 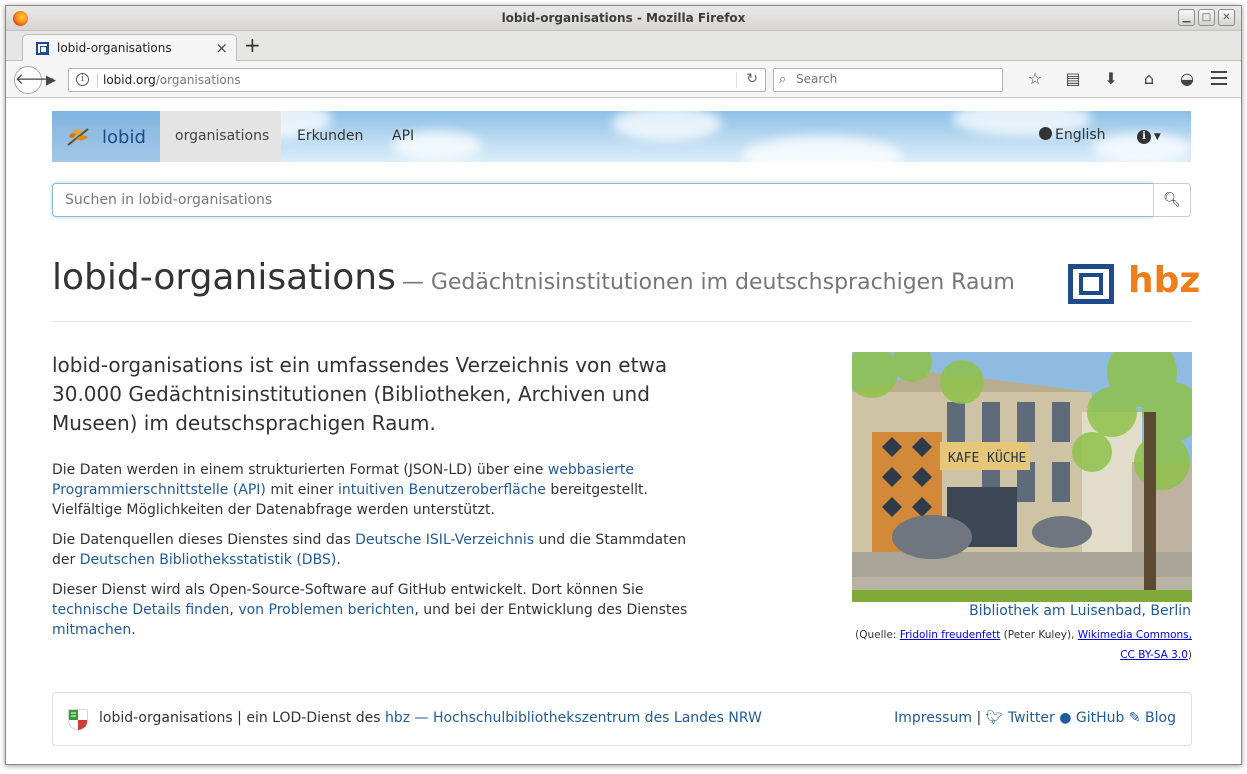 I want to click on window-title: lobid-organisations - Mozilla Firefox, so click(x=623, y=18).